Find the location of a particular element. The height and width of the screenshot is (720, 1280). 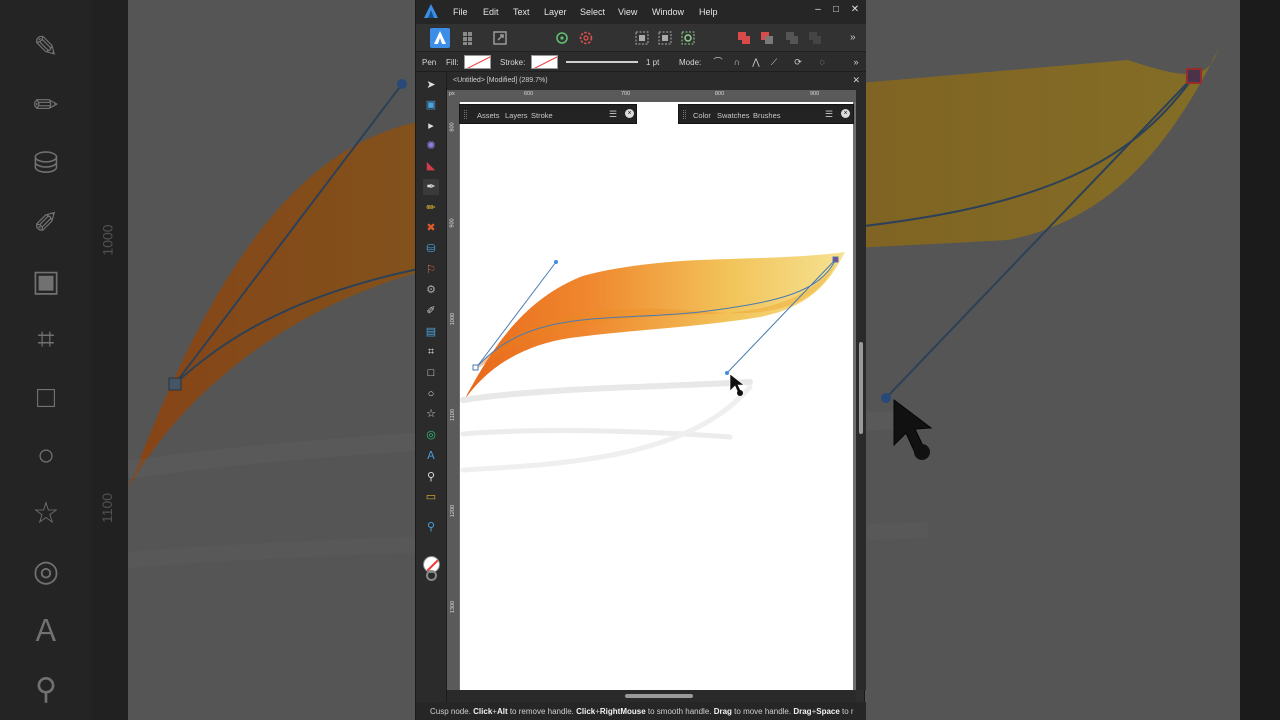

main-toolbar: » is located at coordinates (641, 38).